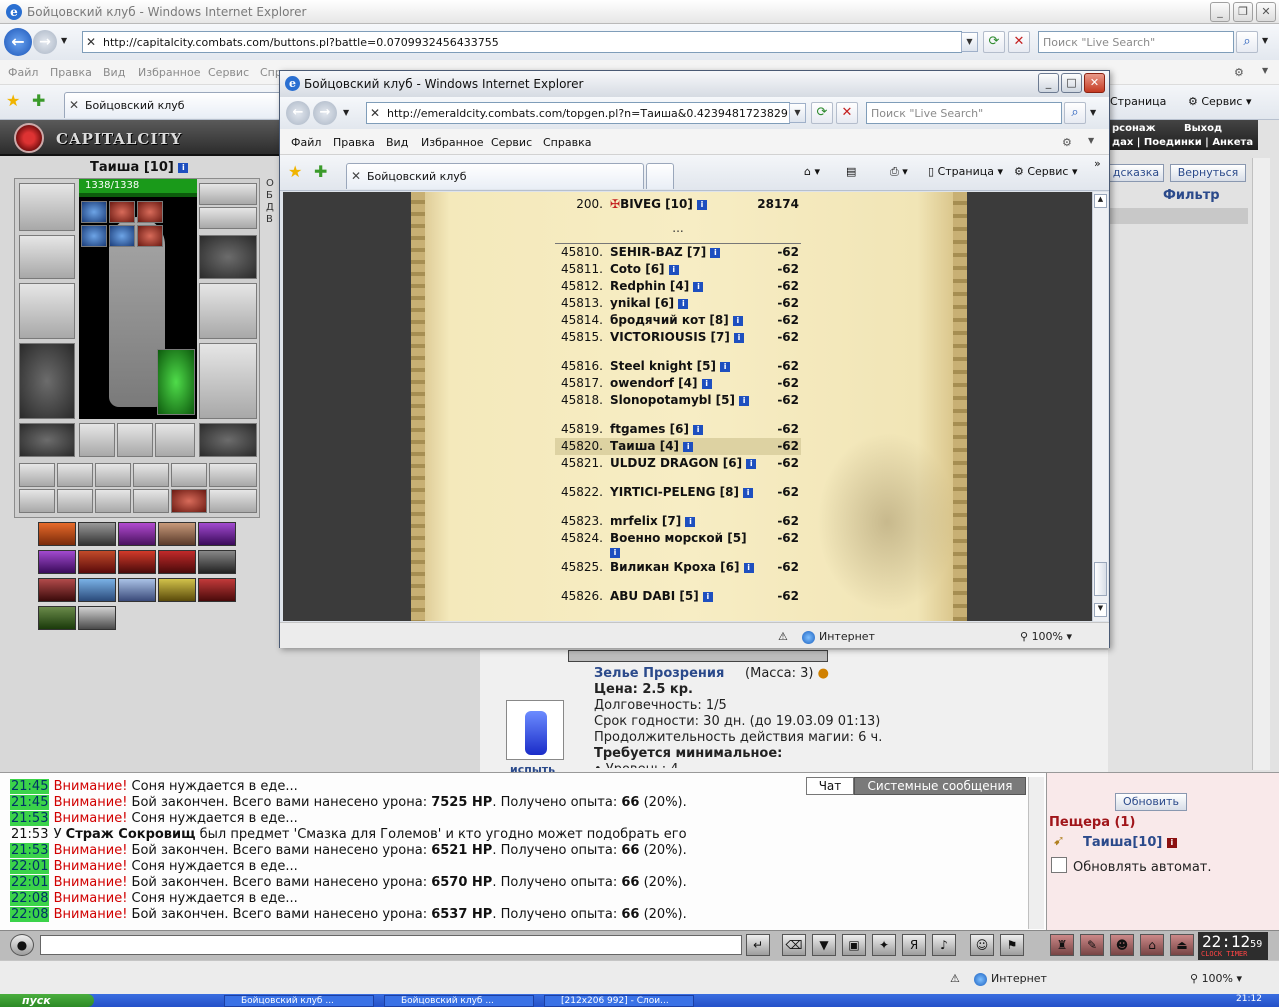 The height and width of the screenshot is (1007, 1279). I want to click on pet-slot, so click(176, 382).